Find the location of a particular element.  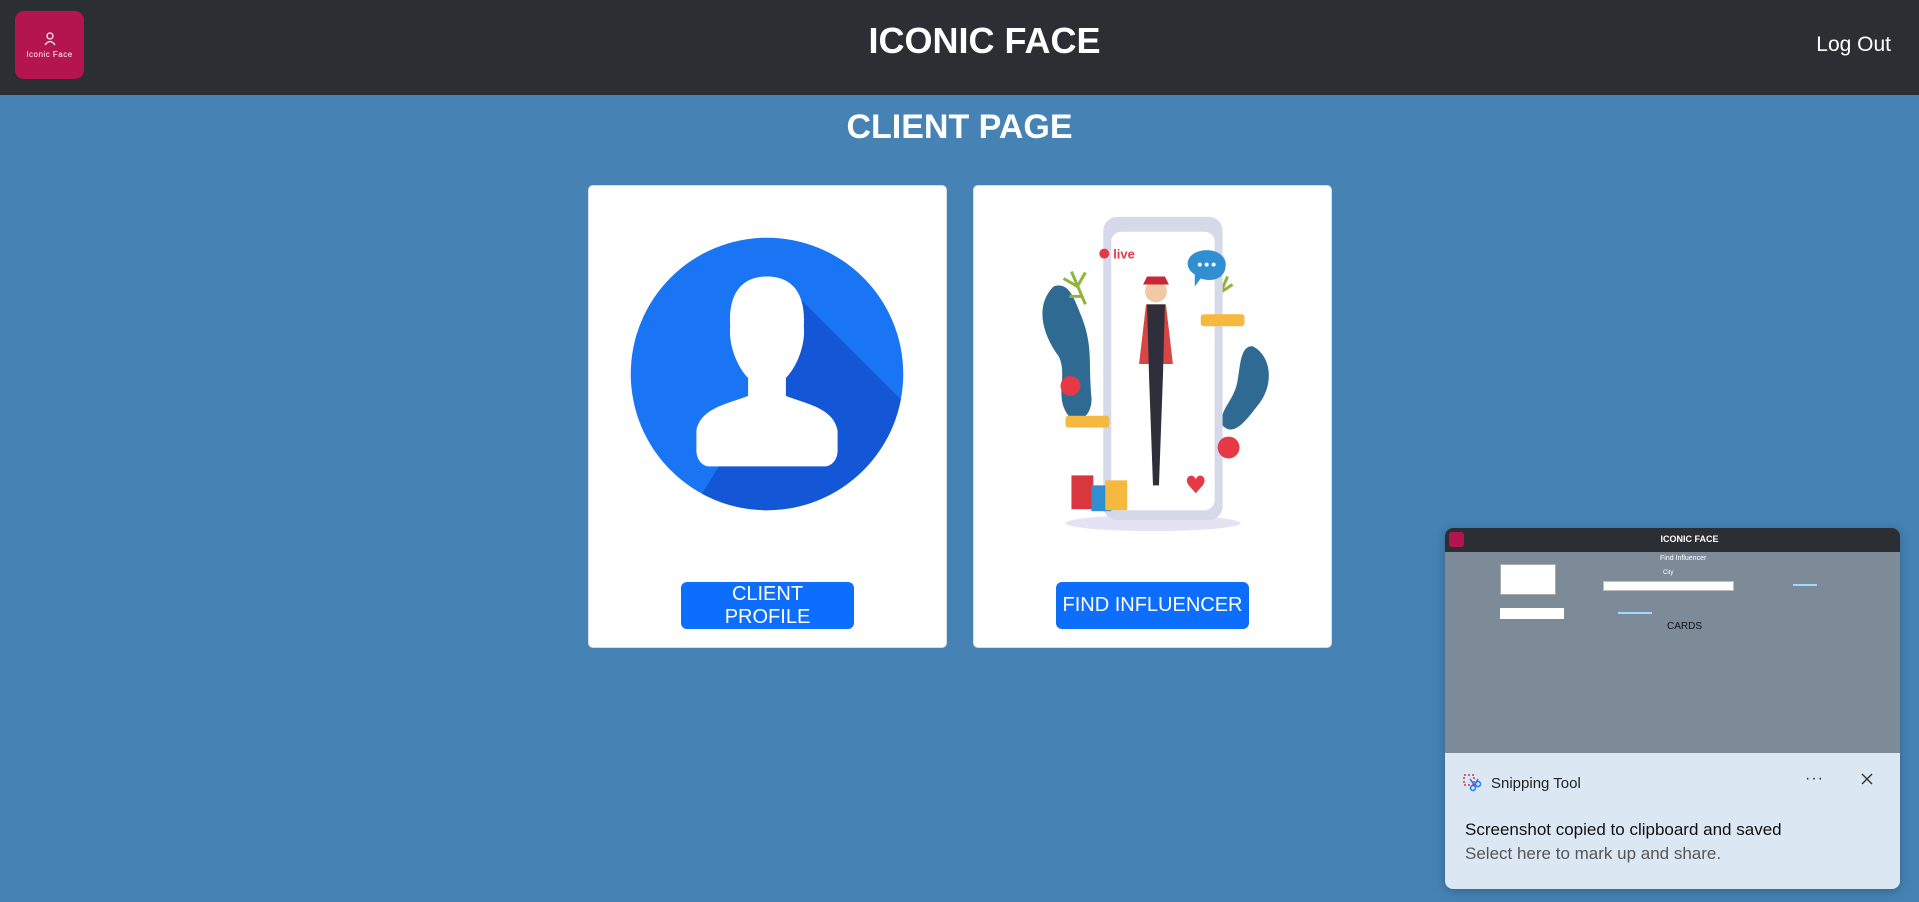

preview-navbar: ICONIC FACE is located at coordinates (1672, 540).